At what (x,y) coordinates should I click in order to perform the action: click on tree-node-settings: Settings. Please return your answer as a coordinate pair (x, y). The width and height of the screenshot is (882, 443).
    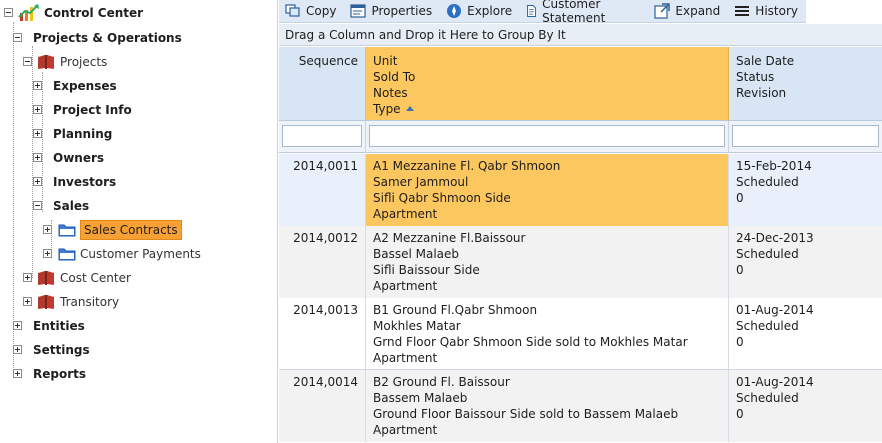
    Looking at the image, I should click on (61, 350).